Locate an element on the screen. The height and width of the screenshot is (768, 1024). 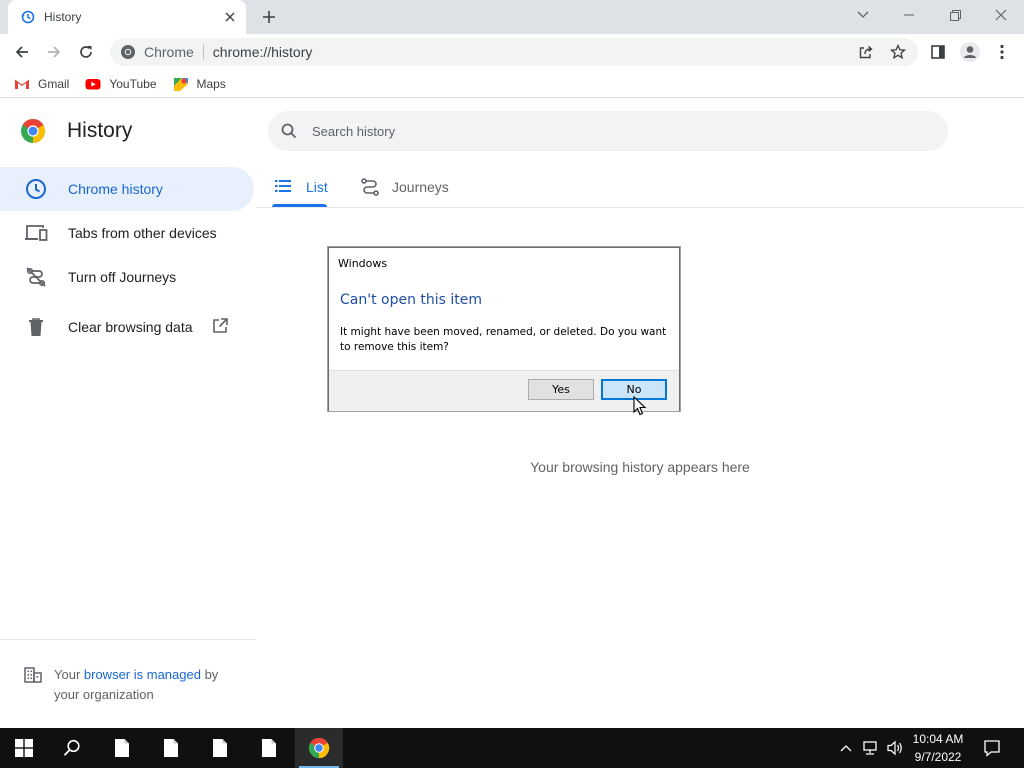
tab-label: List is located at coordinates (317, 187).